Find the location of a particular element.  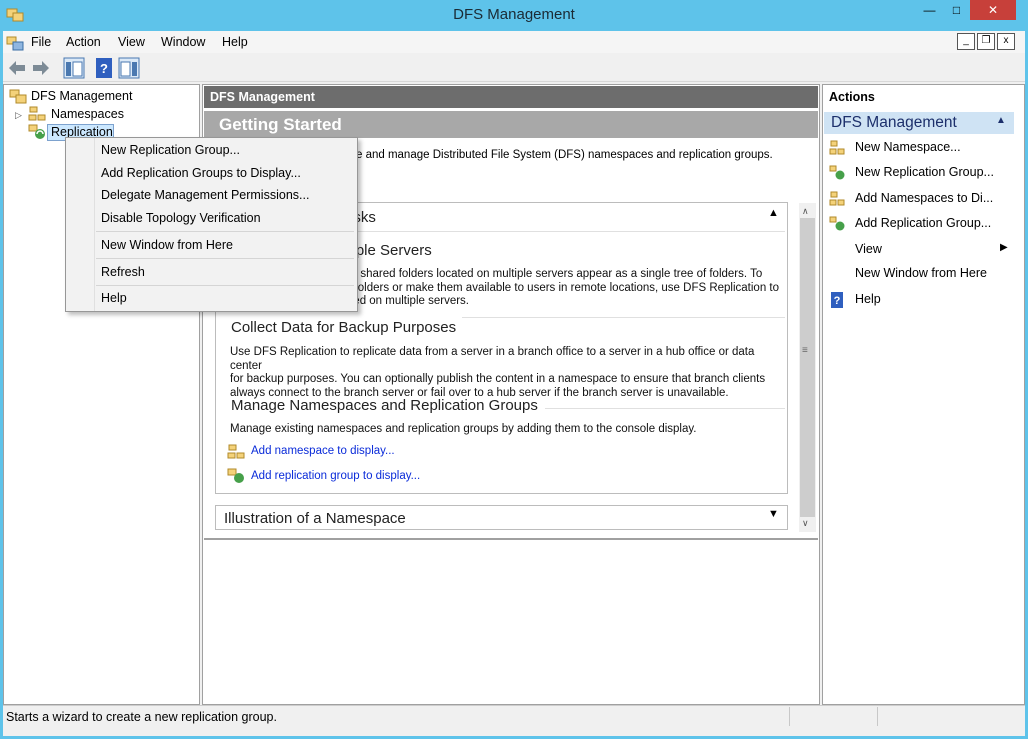

action-help: Help is located at coordinates (868, 299).